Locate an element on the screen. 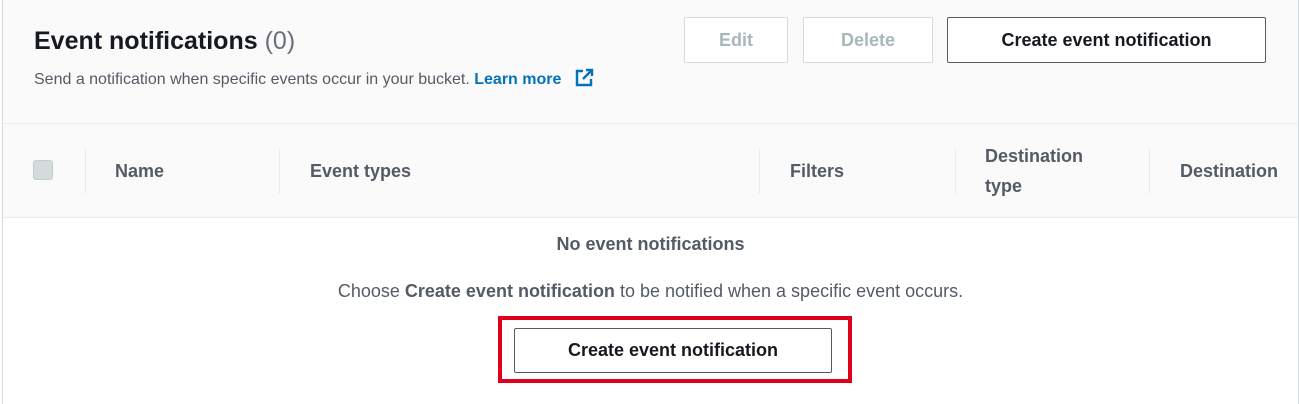 The height and width of the screenshot is (404, 1299). column-label: Destination type is located at coordinates (1034, 171).